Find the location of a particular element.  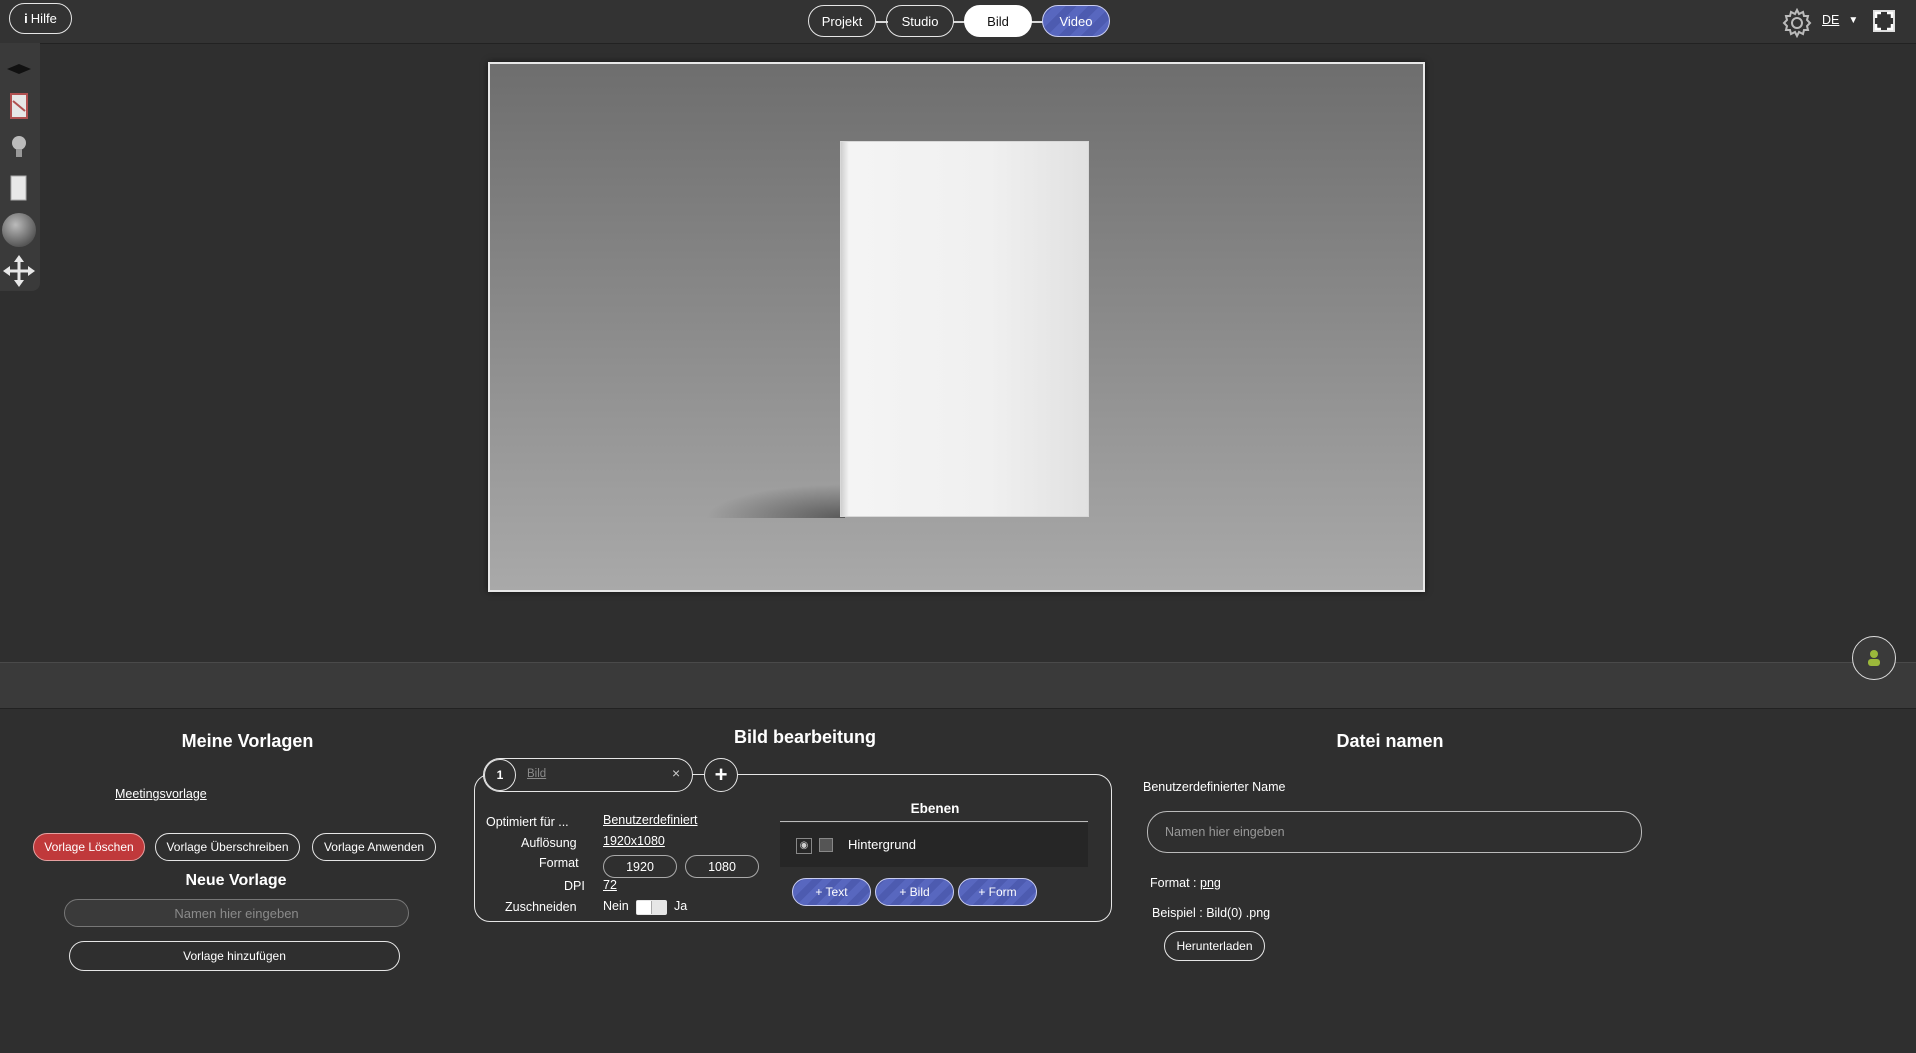

filenames-title: Datei namen is located at coordinates (1390, 741).